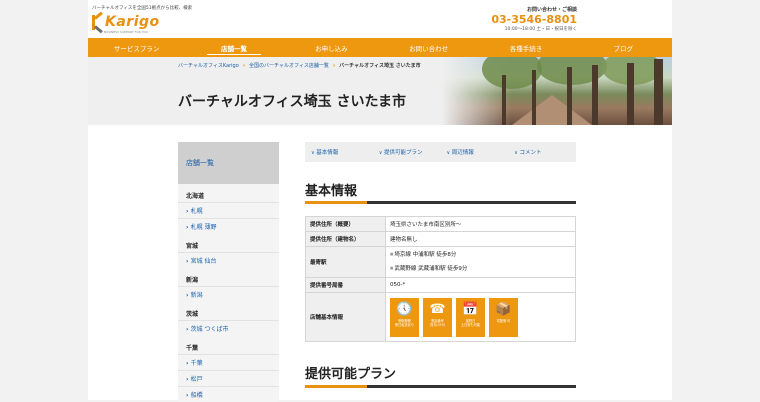  Describe the element at coordinates (480, 239) in the screenshot. I see `row-value-building: 建物名無し` at that location.